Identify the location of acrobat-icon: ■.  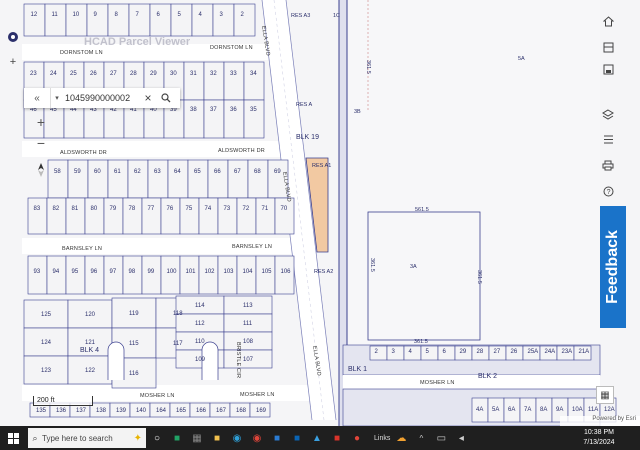
(337, 438).